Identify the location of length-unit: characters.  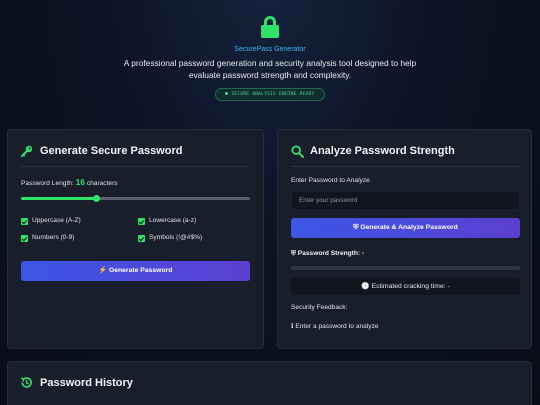
(102, 183).